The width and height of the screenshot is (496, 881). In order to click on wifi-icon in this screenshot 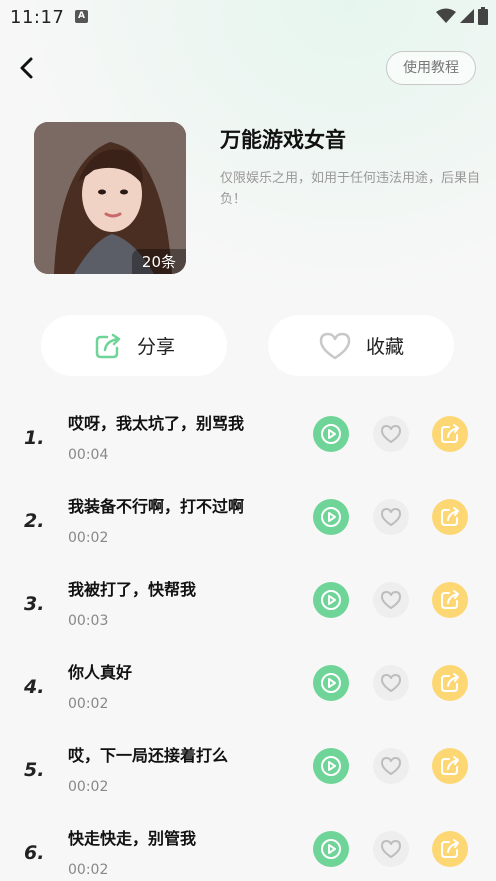, I will do `click(446, 15)`.